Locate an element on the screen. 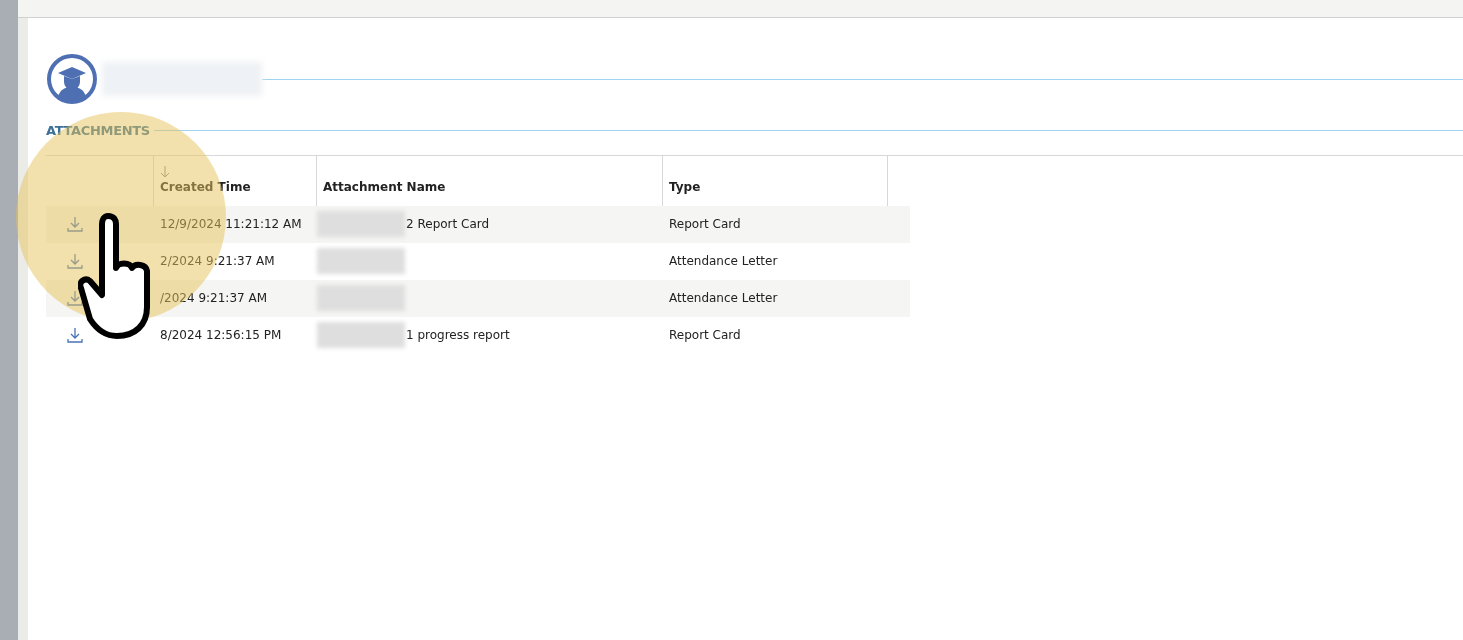 The height and width of the screenshot is (640, 1463). column-header: Attachment Name is located at coordinates (490, 180).